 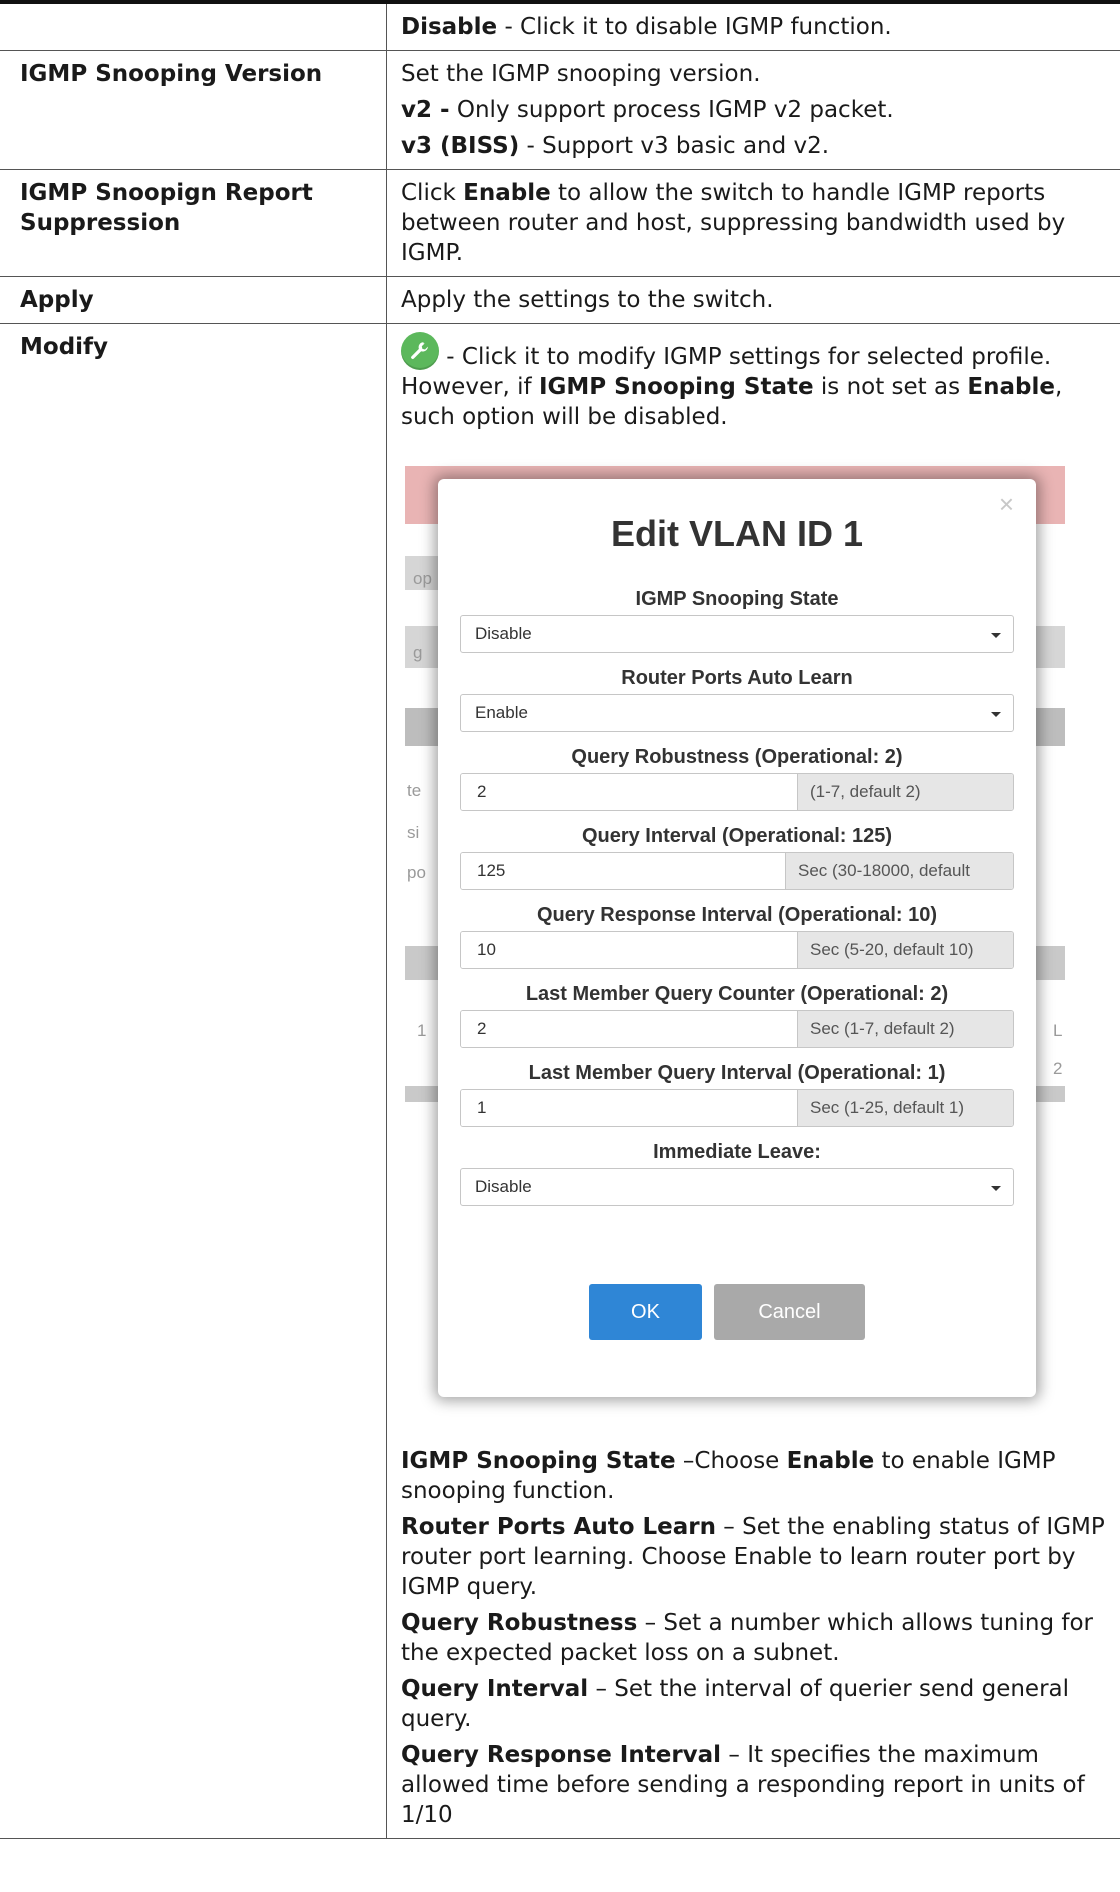 What do you see at coordinates (737, 1187) in the screenshot?
I see `immediate-leave-select: Disable` at bounding box center [737, 1187].